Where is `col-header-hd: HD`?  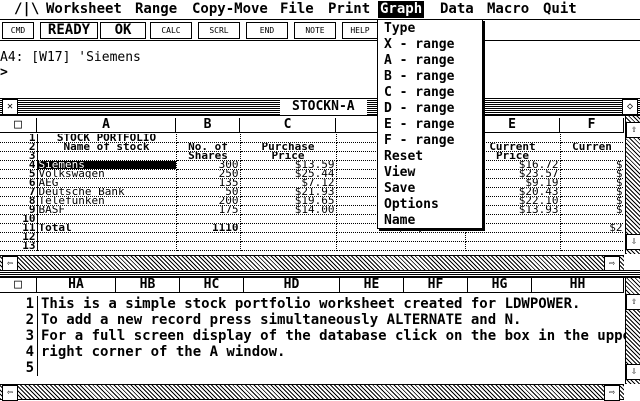 col-header-hd: HD is located at coordinates (292, 285).